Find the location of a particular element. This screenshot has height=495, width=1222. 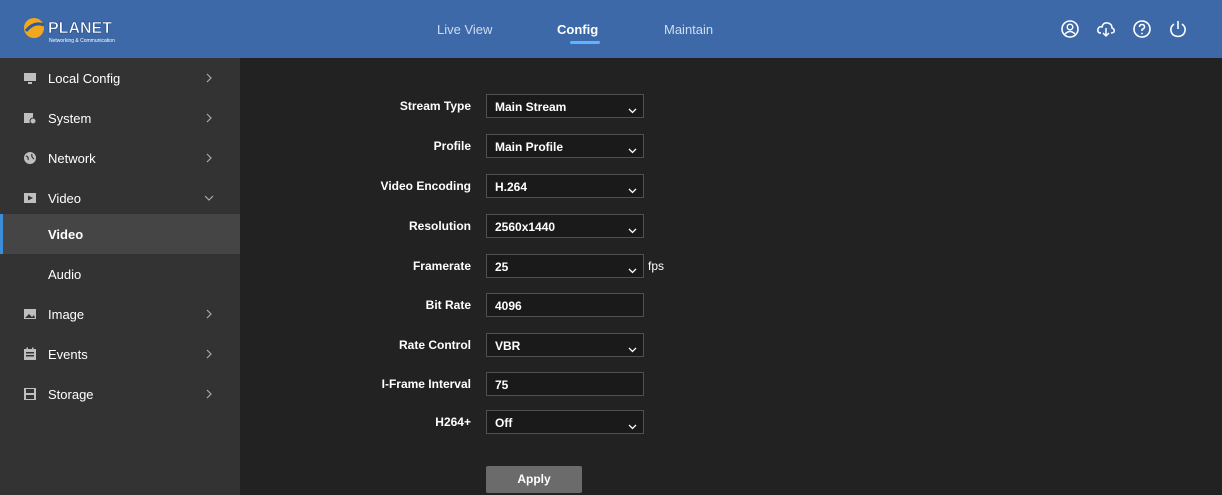

rate-control-select: VBR is located at coordinates (565, 345).